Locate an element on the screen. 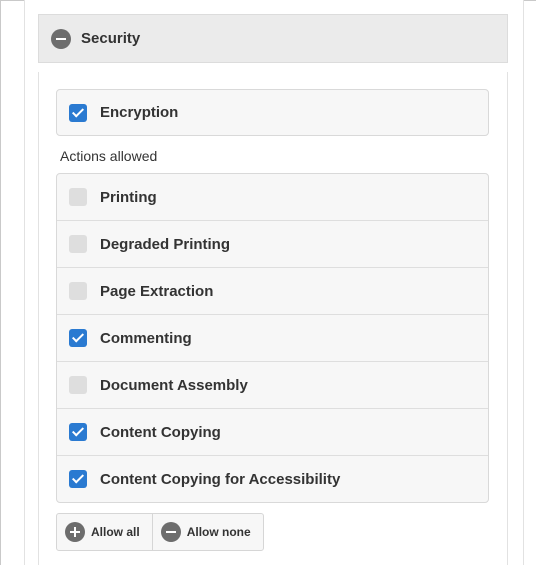 Image resolution: width=536 pixels, height=565 pixels. allow-all-label: Allow all is located at coordinates (115, 532).